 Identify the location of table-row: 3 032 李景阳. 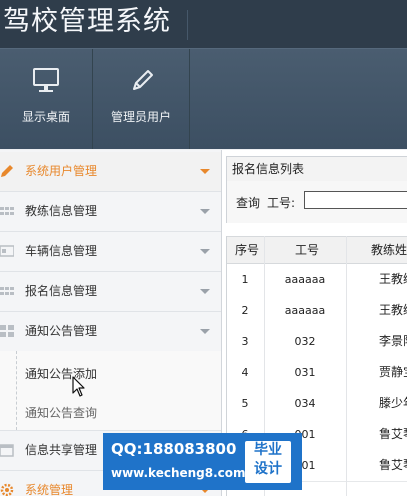
(317, 342).